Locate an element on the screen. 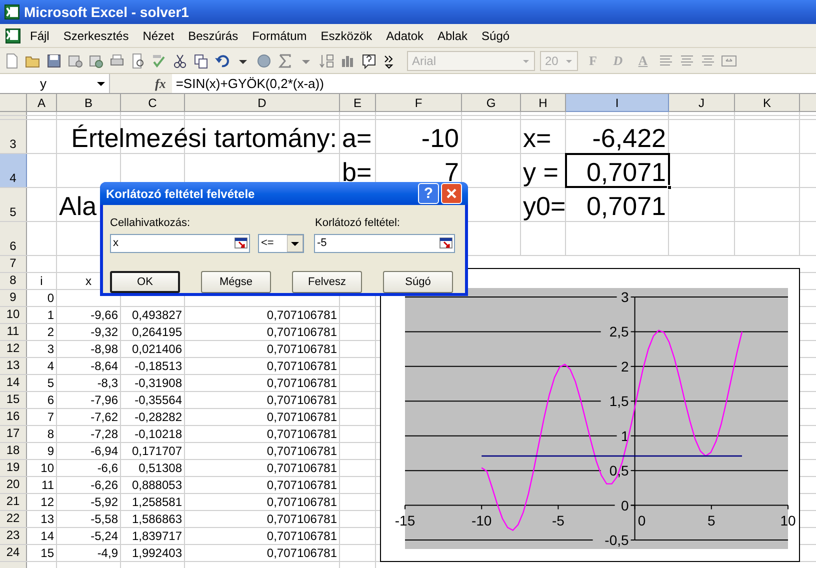 The width and height of the screenshot is (816, 568). constraint-field: -5 is located at coordinates (384, 243).